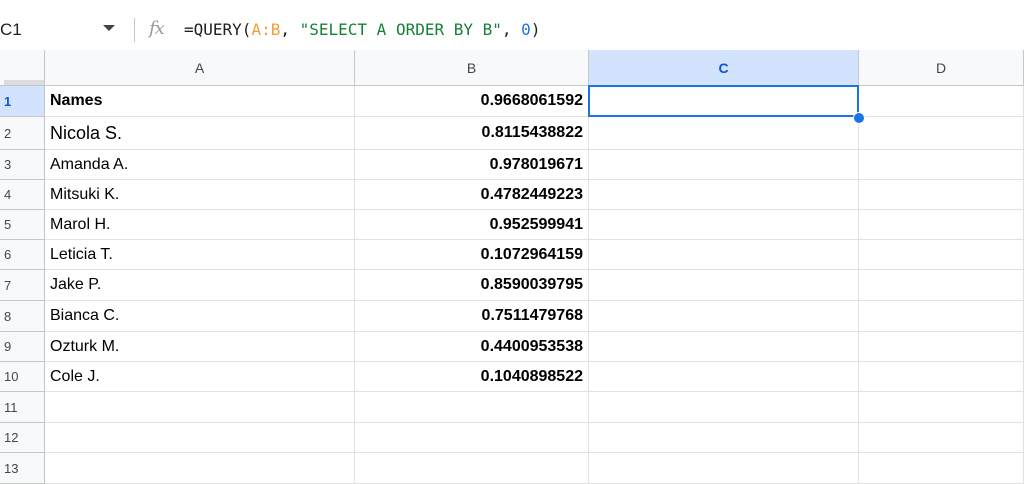 The width and height of the screenshot is (1024, 484). What do you see at coordinates (941, 407) in the screenshot?
I see `cell-d11` at bounding box center [941, 407].